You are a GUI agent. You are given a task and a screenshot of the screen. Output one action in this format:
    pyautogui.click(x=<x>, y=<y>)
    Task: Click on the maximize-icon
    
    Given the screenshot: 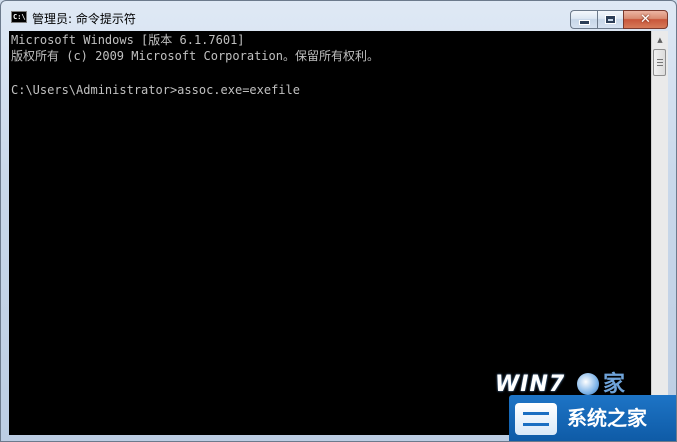 What is the action you would take?
    pyautogui.click(x=610, y=19)
    